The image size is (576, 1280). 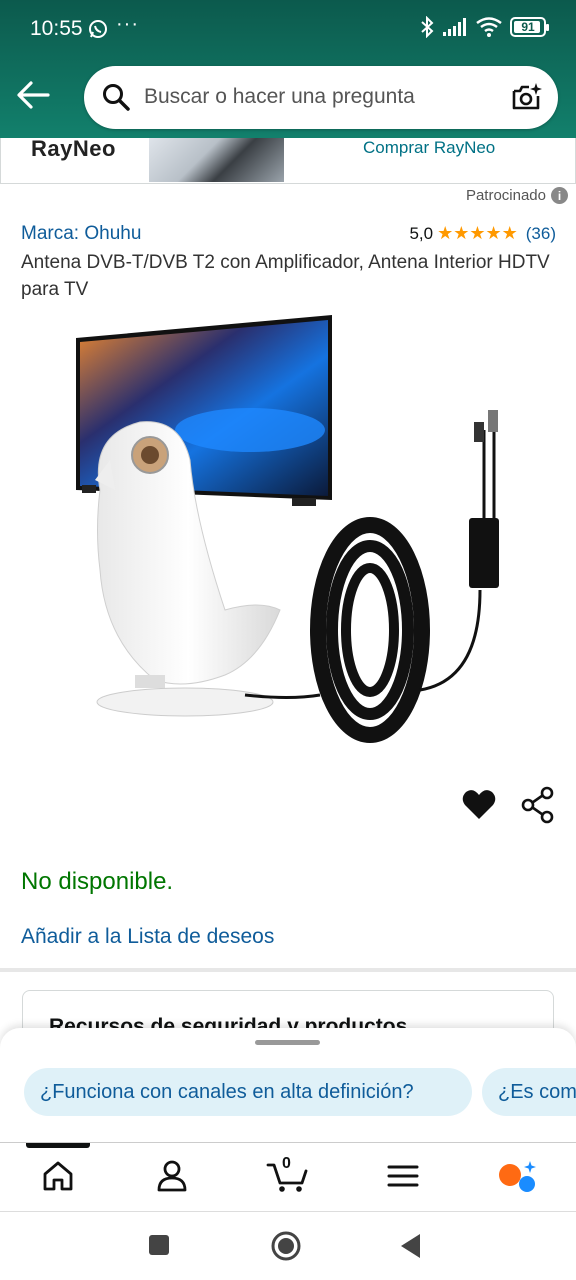 I want to click on status-right: 91, so click(x=484, y=27).